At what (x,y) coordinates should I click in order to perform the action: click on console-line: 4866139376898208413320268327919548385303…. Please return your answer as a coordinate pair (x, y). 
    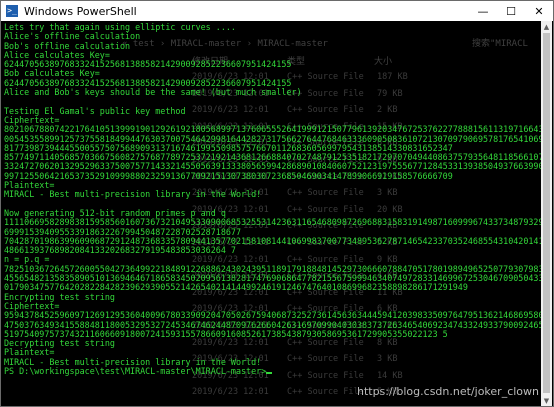
    Looking at the image, I should click on (120, 250).